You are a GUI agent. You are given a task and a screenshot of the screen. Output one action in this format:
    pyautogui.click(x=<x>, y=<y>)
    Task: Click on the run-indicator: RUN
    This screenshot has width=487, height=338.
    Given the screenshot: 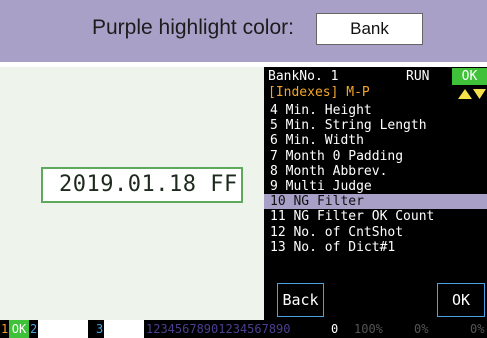 What is the action you would take?
    pyautogui.click(x=418, y=76)
    